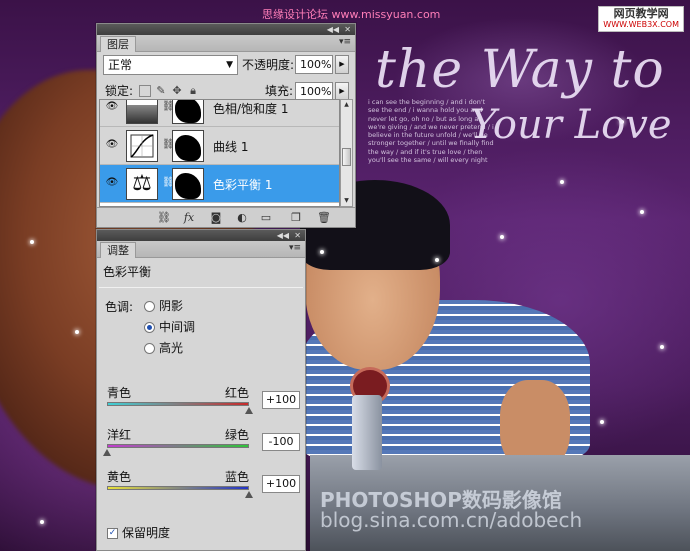 This screenshot has width=690, height=551. Describe the element at coordinates (342, 64) in the screenshot. I see `opacity-slider-button: ▶` at that location.